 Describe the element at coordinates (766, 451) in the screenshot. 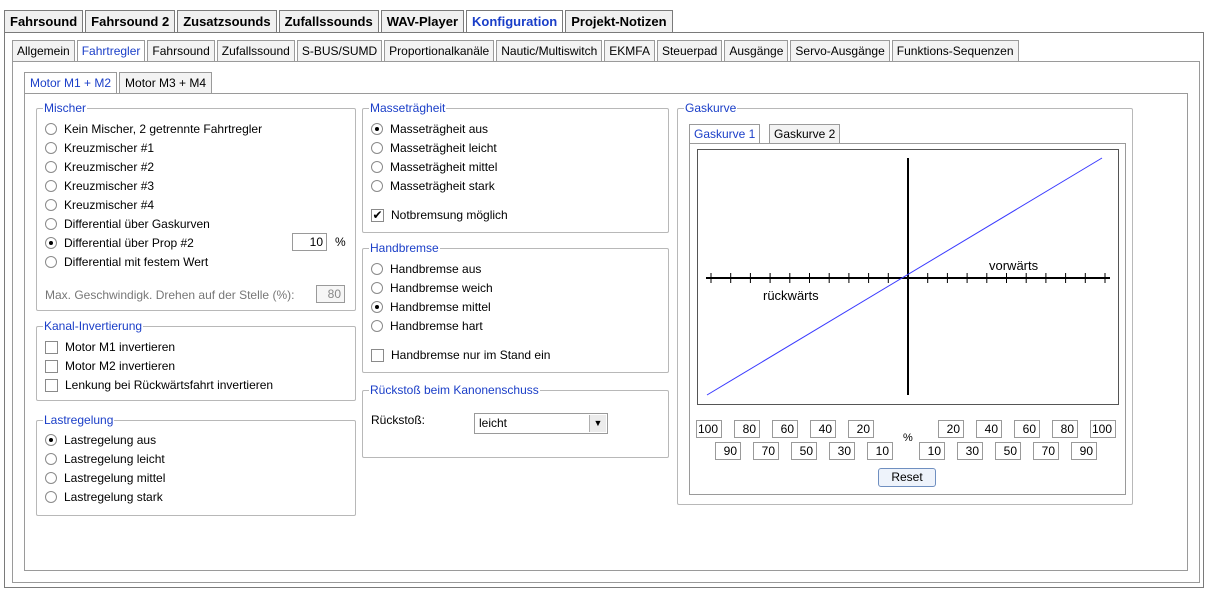

I see `gas-box-l-70: 70` at that location.